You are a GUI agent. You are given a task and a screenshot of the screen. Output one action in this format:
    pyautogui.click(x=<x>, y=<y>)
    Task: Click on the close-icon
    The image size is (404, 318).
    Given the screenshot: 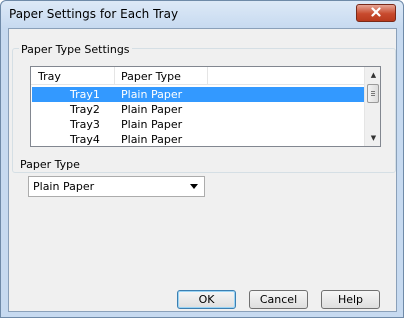 What is the action you would take?
    pyautogui.click(x=376, y=13)
    